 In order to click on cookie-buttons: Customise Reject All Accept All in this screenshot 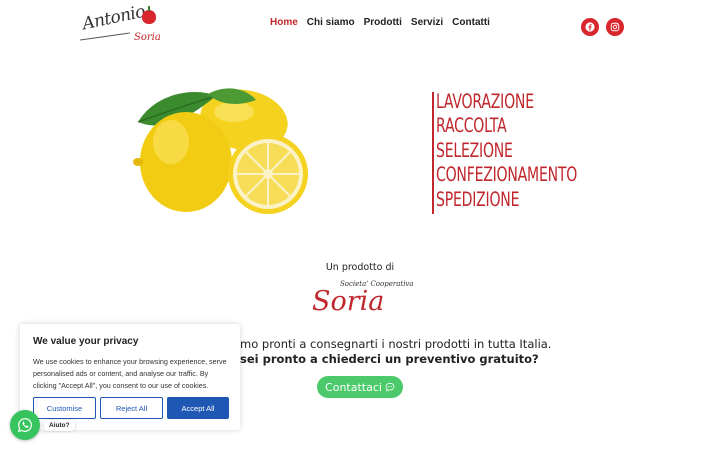, I will do `click(131, 408)`.